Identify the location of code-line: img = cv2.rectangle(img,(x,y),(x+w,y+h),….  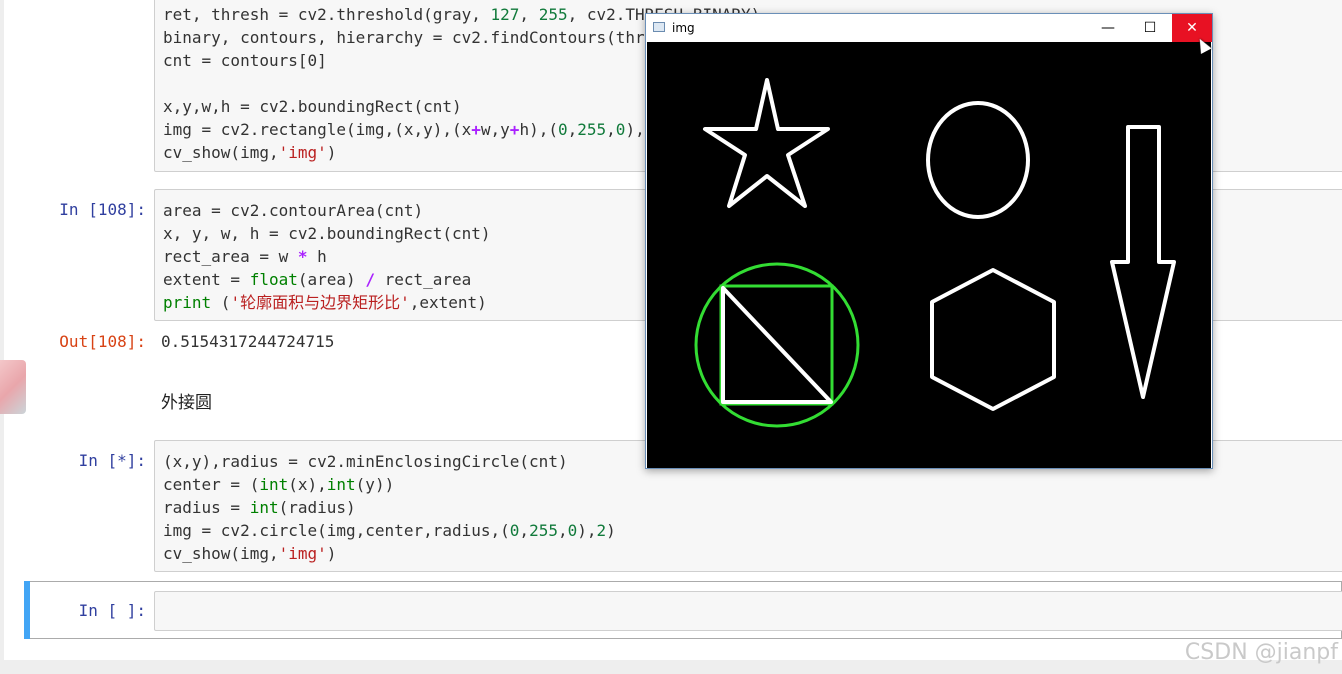
(404, 129).